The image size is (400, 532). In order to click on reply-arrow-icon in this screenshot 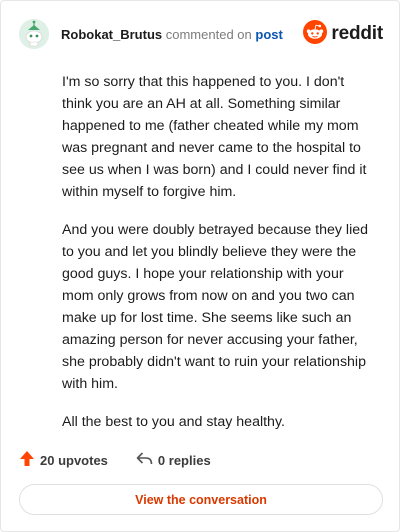, I will do `click(147, 460)`.